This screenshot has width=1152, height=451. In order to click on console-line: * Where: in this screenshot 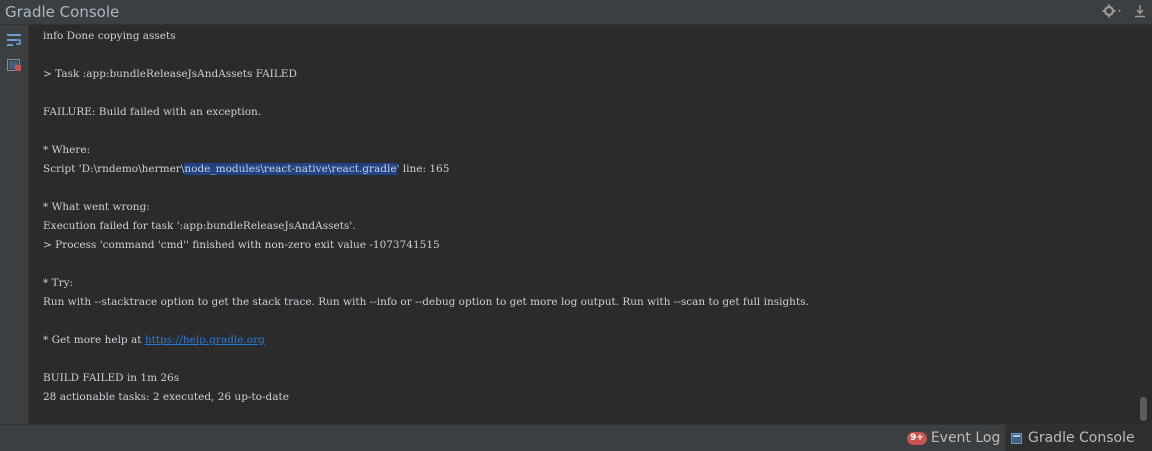, I will do `click(67, 150)`.